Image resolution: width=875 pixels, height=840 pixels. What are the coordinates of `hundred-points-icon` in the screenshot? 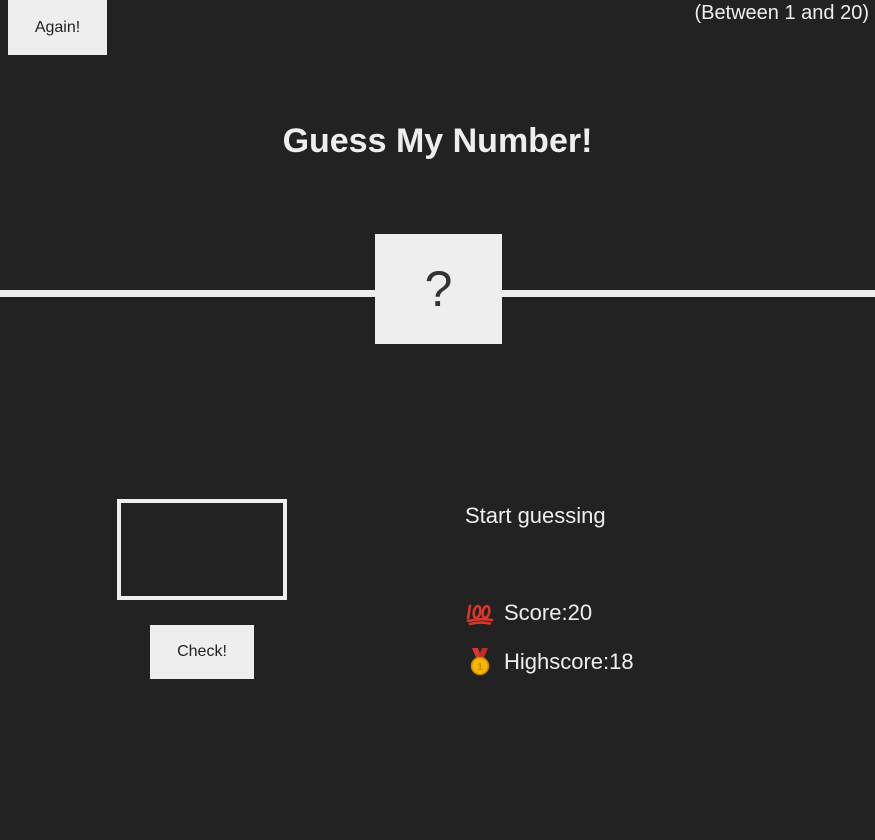 It's located at (480, 613).